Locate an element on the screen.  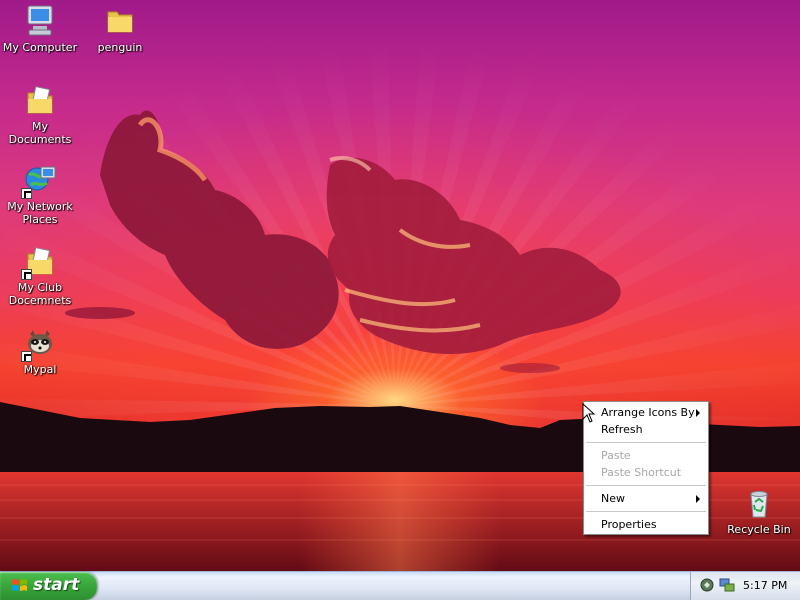
menu-item-new: New is located at coordinates (646, 498).